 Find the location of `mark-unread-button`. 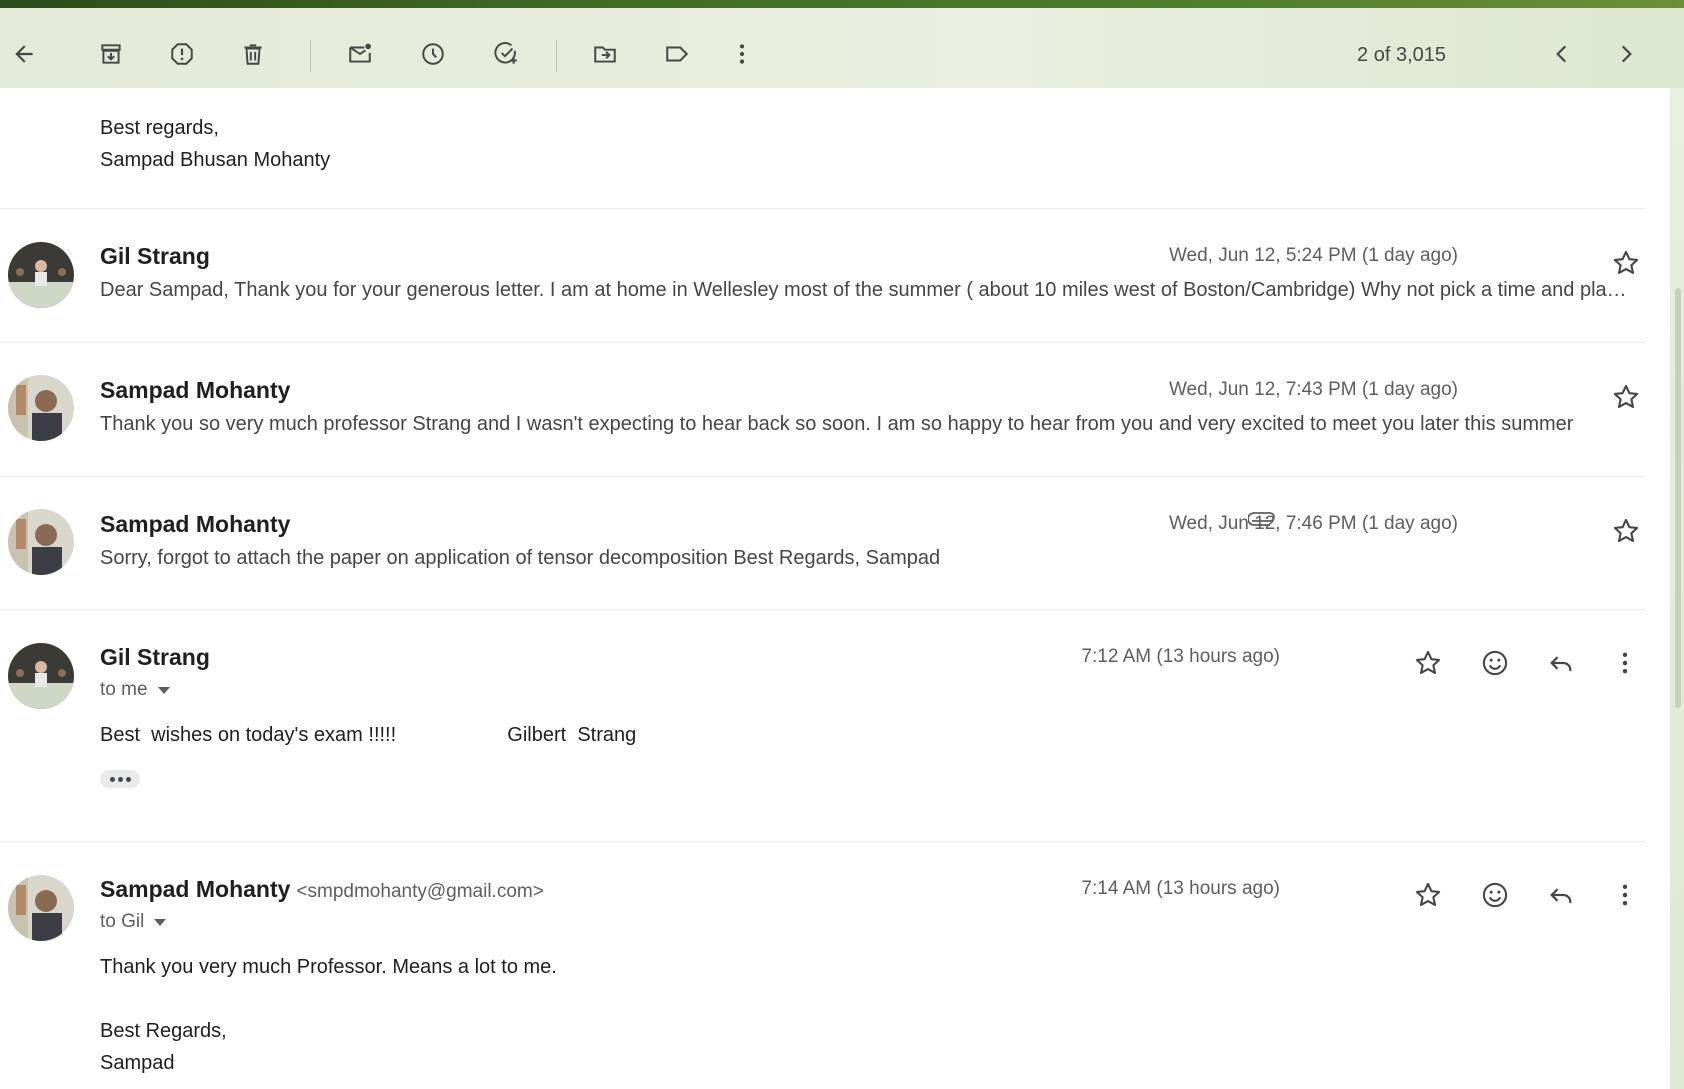

mark-unread-button is located at coordinates (360, 54).